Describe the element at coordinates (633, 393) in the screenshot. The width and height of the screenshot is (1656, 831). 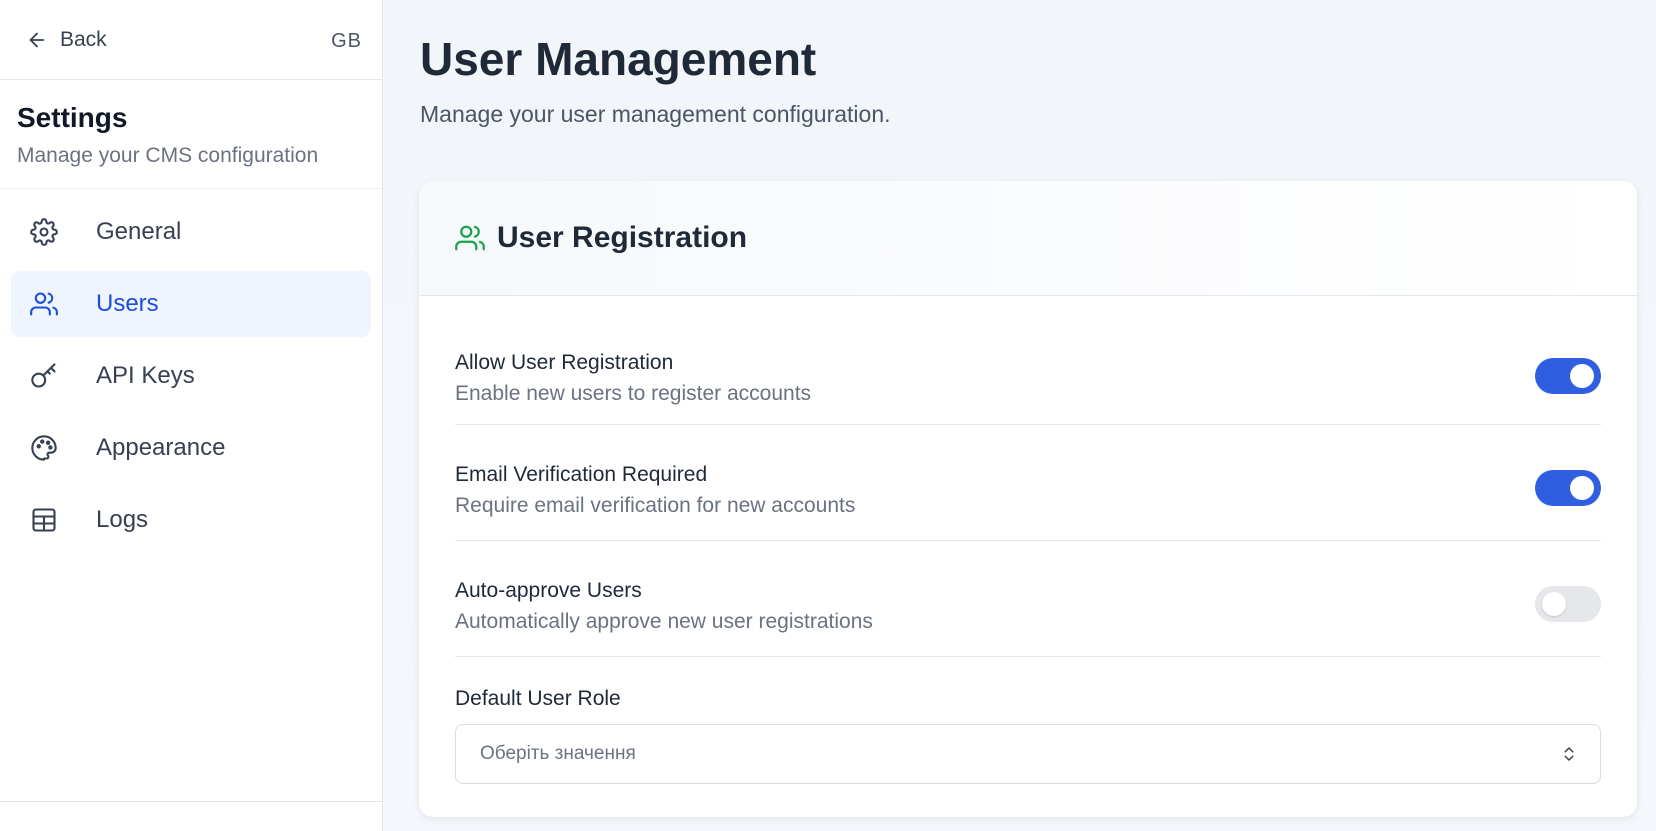
I see `setting-description: Enable new users to register accounts` at that location.